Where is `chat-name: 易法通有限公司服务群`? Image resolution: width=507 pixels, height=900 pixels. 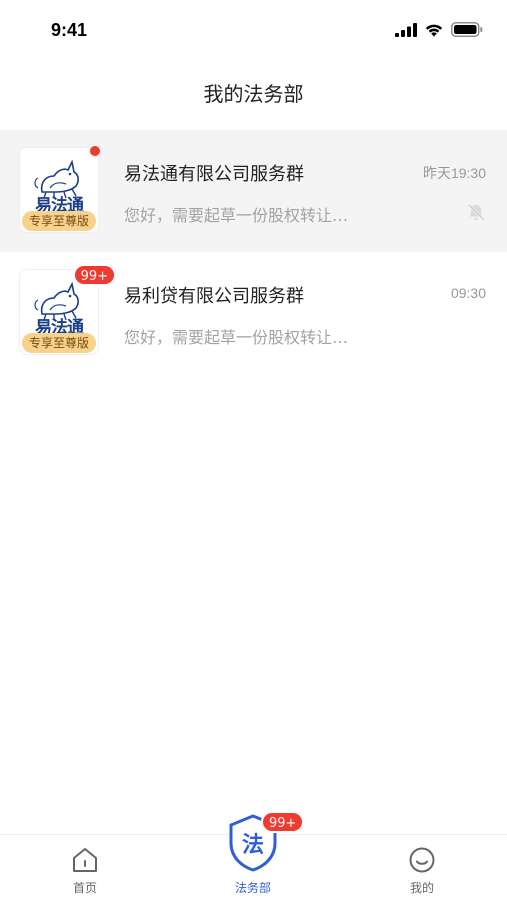
chat-name: 易法通有限公司服务群 is located at coordinates (214, 174).